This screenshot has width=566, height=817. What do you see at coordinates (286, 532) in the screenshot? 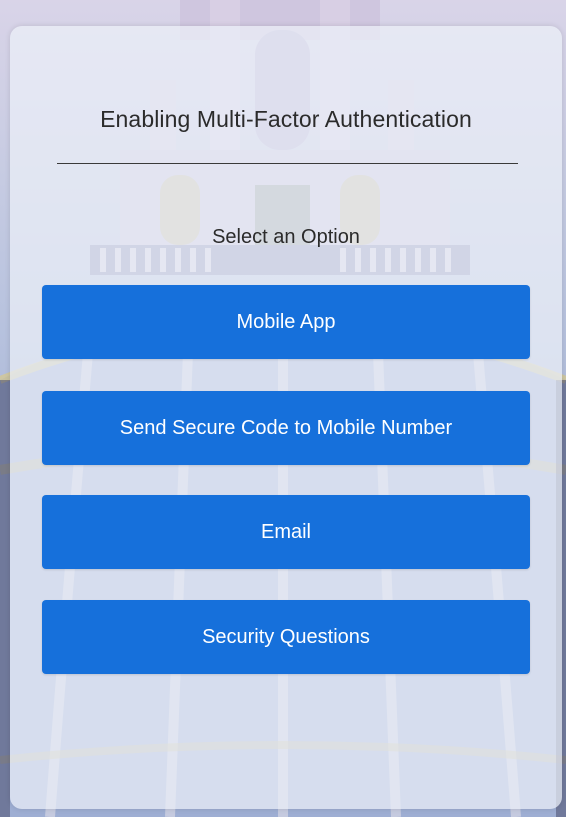
I see `email-button: Email` at bounding box center [286, 532].